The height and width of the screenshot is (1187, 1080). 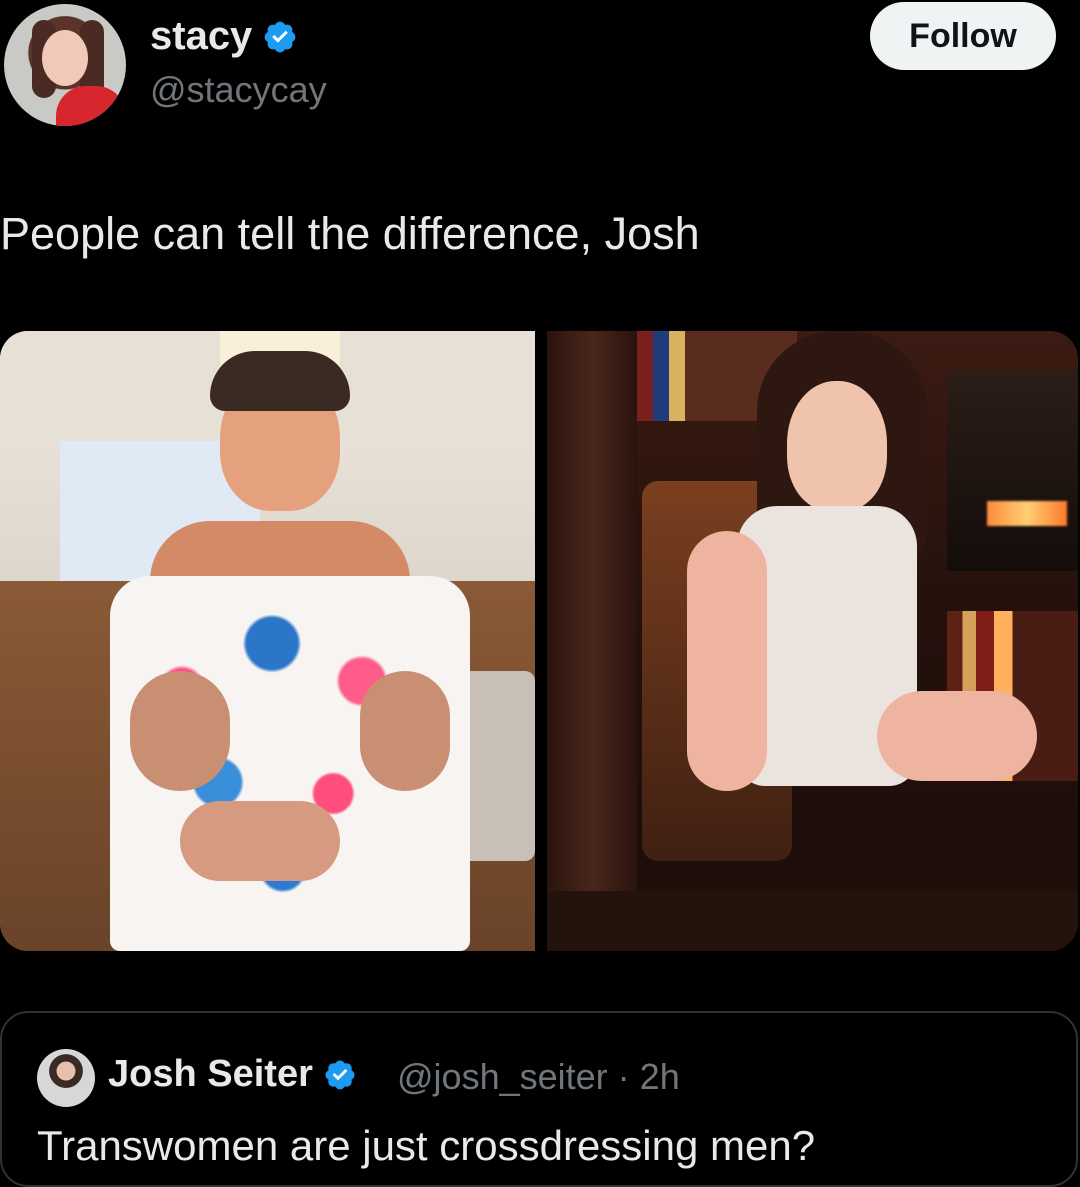 I want to click on quoted-author-name-row: Josh Seiter, so click(x=232, y=1074).